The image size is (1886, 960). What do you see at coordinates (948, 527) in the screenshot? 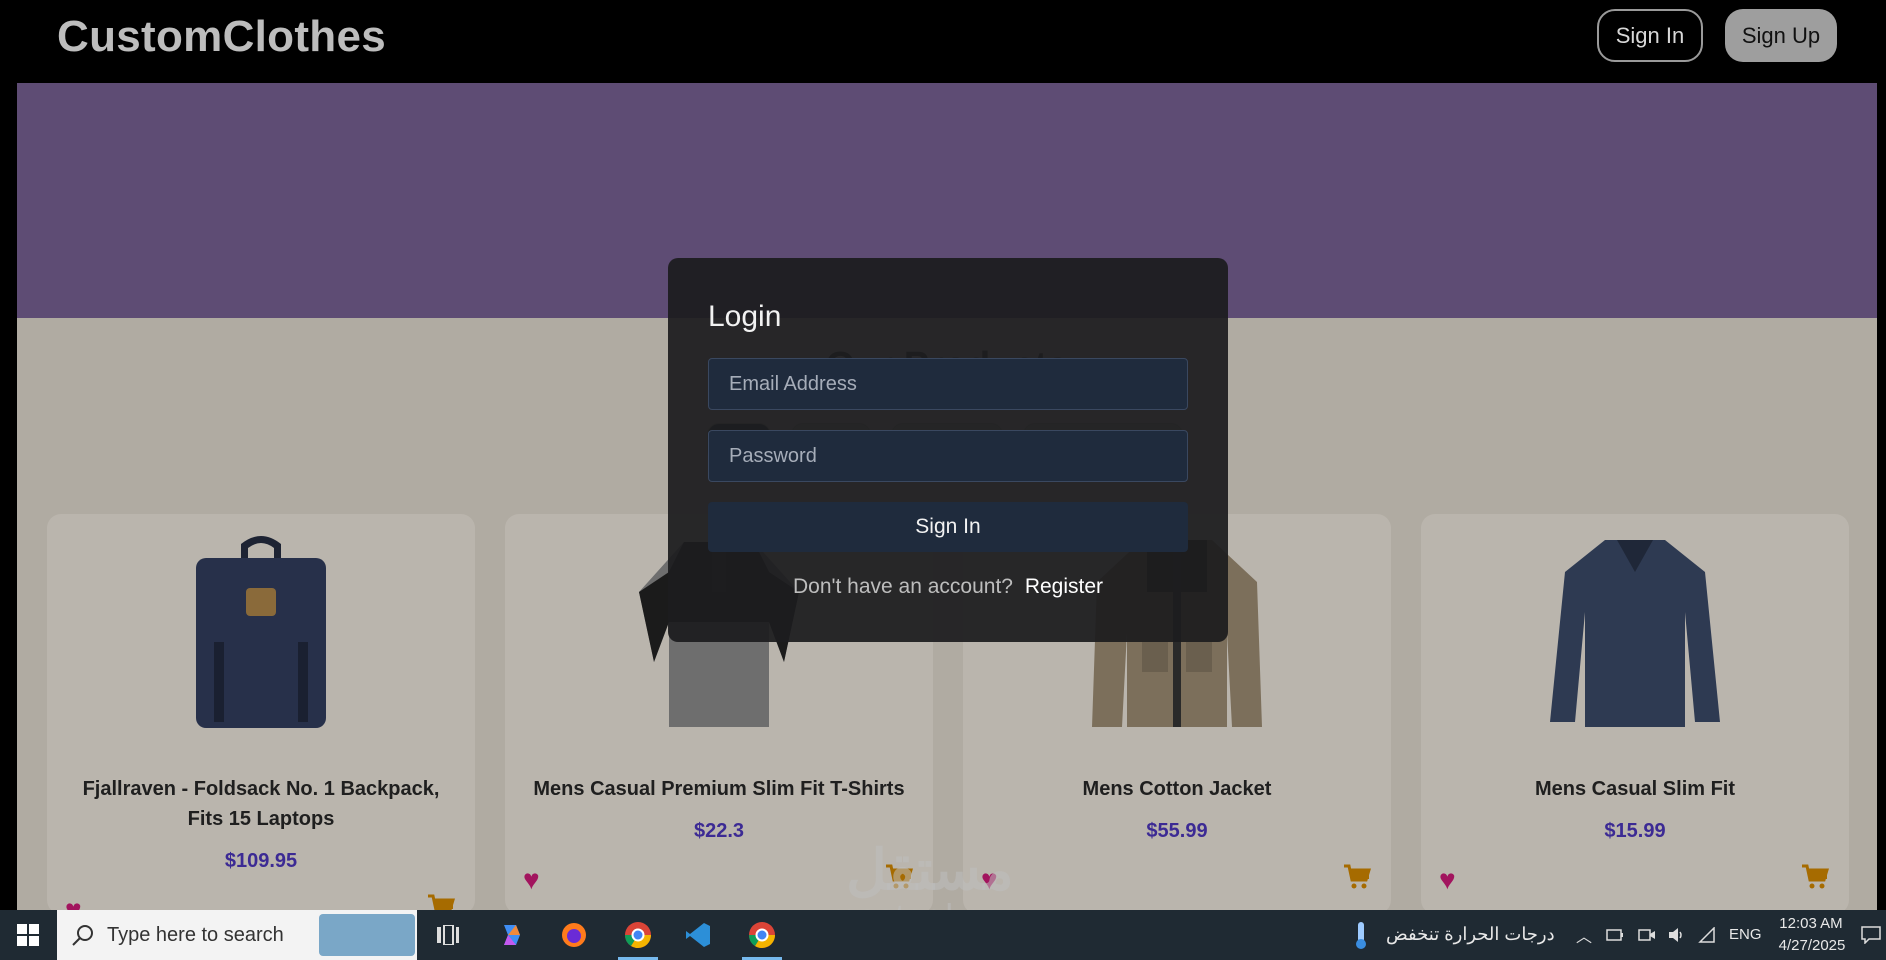
I see `login-submit-button: Sign In` at bounding box center [948, 527].